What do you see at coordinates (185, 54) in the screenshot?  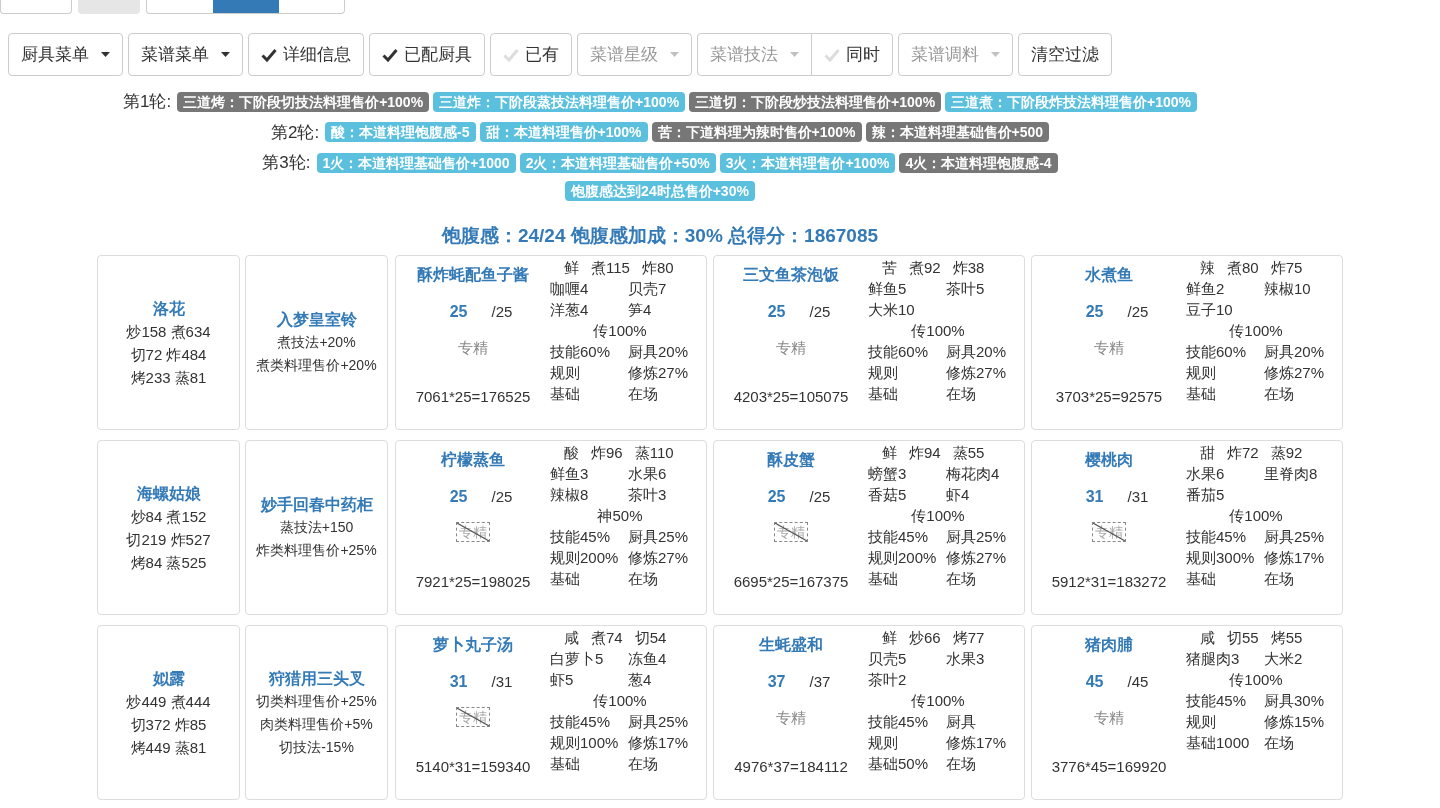 I see `dropdown-button: 菜谱菜单` at bounding box center [185, 54].